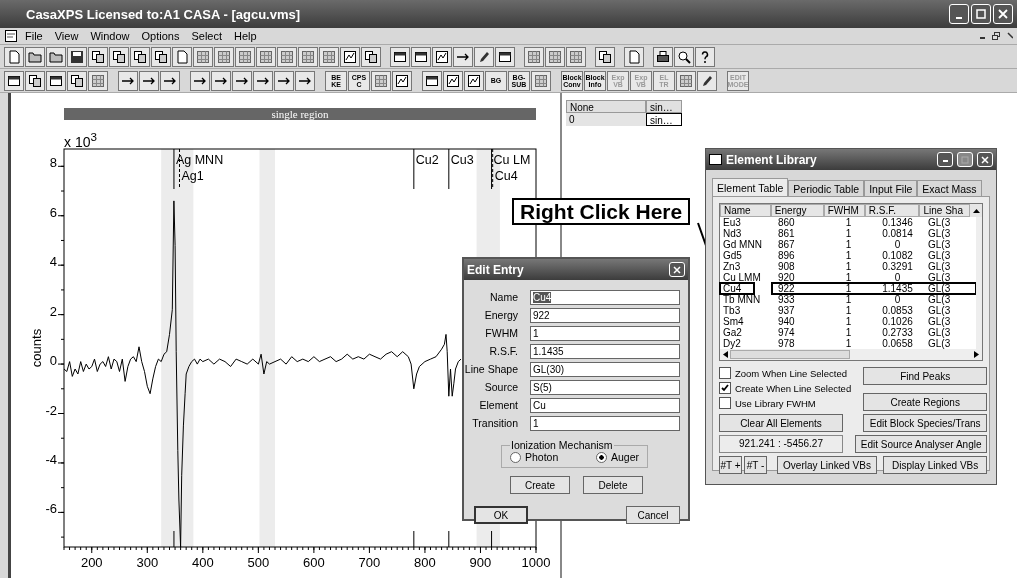  I want to click on list-cell: Cu LMM, so click(746, 277).